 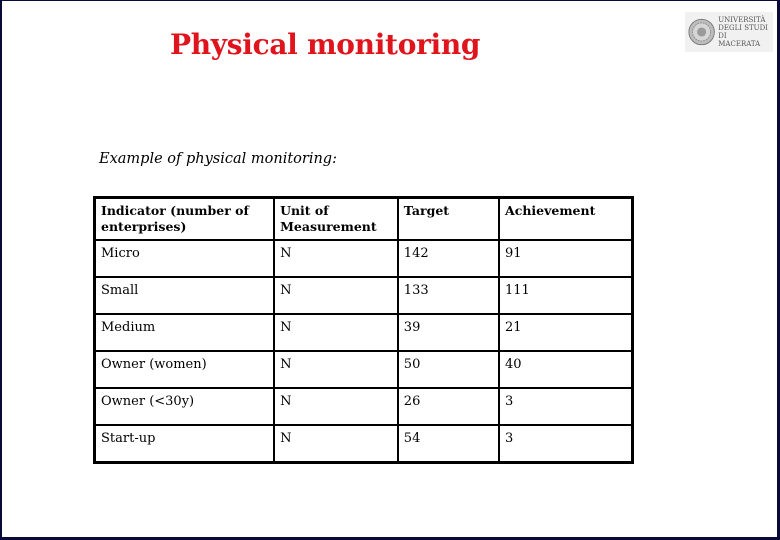 I want to click on university-logo-text: UNIVERSITÀ DEGLI STUDI DI MACERATA, so click(x=743, y=32).